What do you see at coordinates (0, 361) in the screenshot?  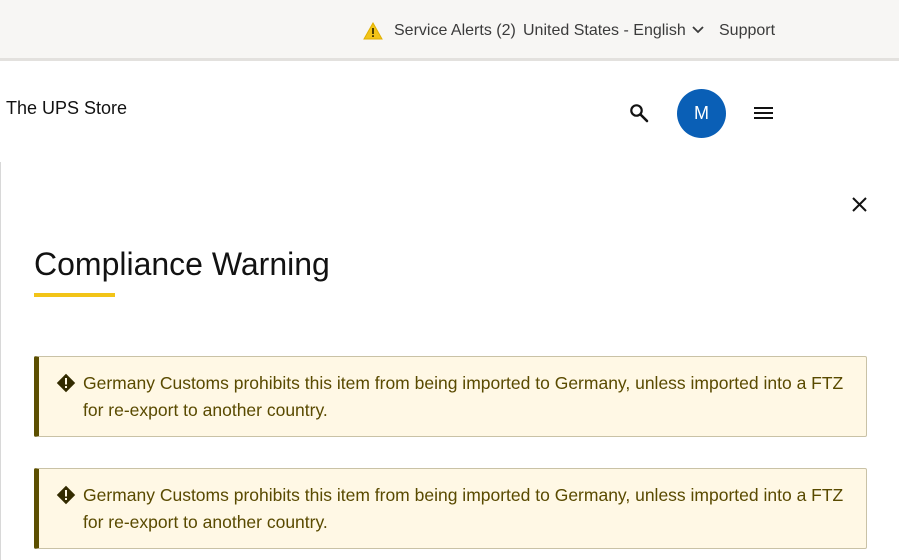 I see `modal-left-edge` at bounding box center [0, 361].